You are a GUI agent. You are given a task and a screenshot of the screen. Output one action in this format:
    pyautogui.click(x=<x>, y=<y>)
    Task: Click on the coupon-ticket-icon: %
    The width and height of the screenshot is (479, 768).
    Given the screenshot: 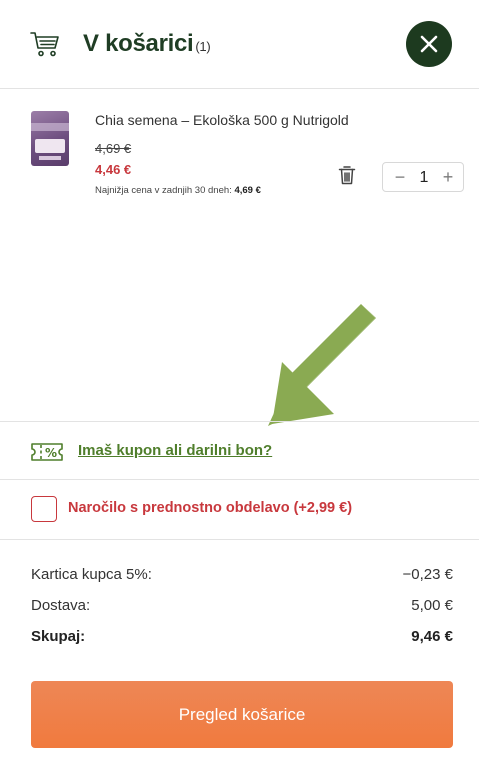 What is the action you would take?
    pyautogui.click(x=47, y=452)
    